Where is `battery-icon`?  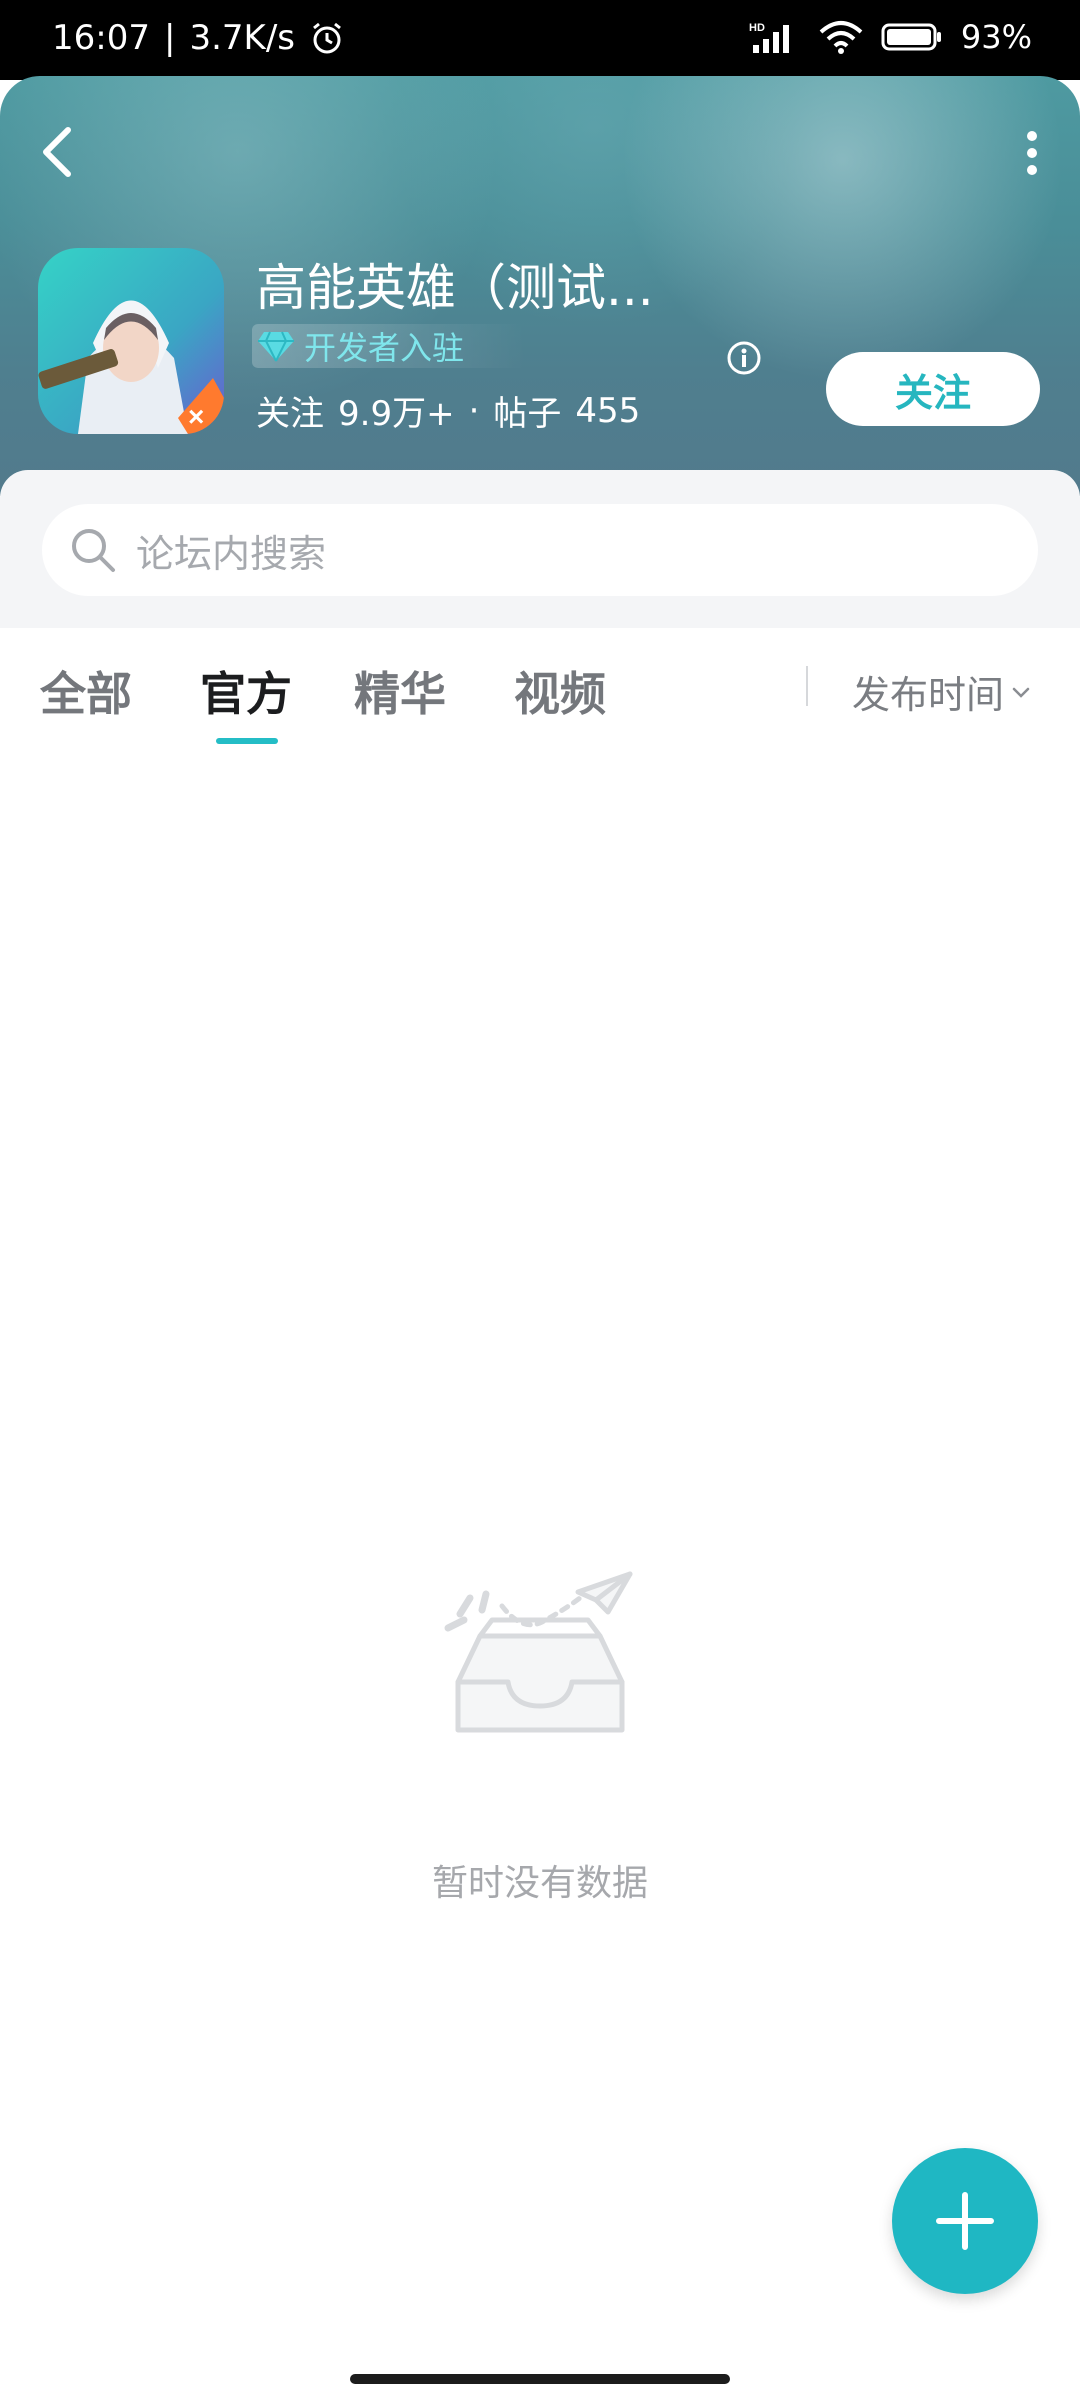 battery-icon is located at coordinates (911, 37).